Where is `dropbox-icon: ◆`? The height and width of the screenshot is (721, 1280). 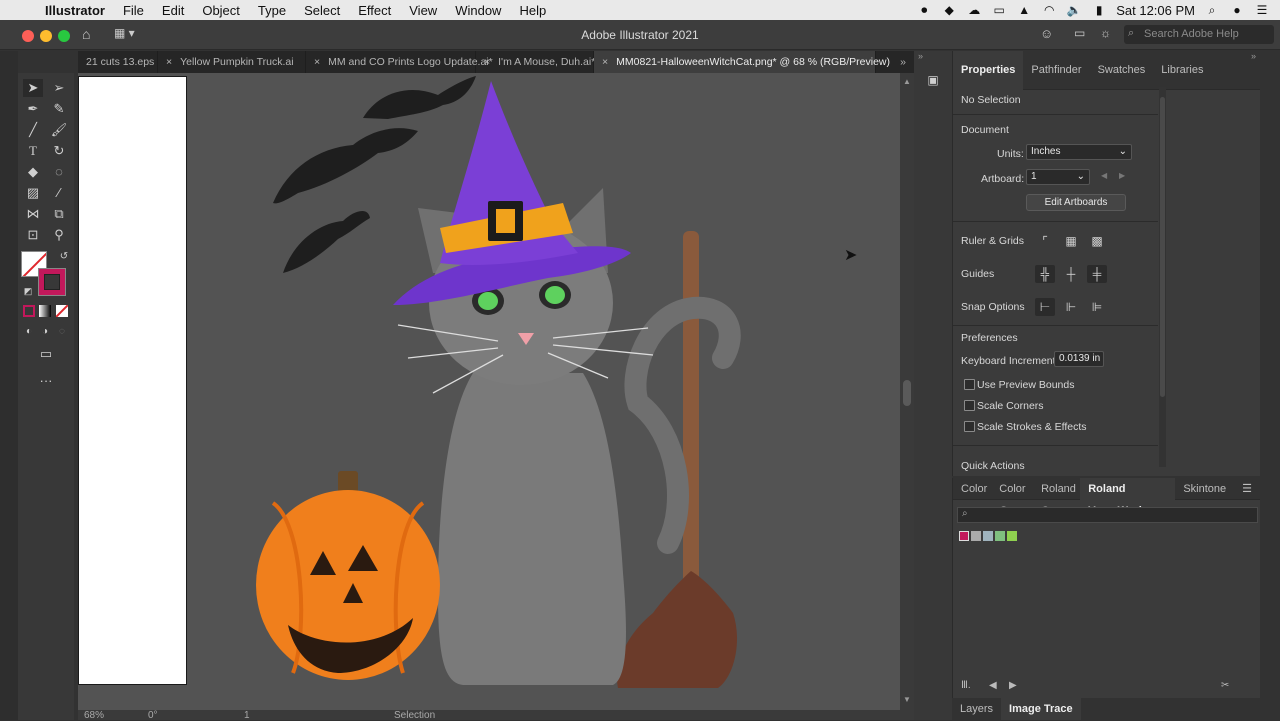
dropbox-icon: ◆ is located at coordinates (949, 10).